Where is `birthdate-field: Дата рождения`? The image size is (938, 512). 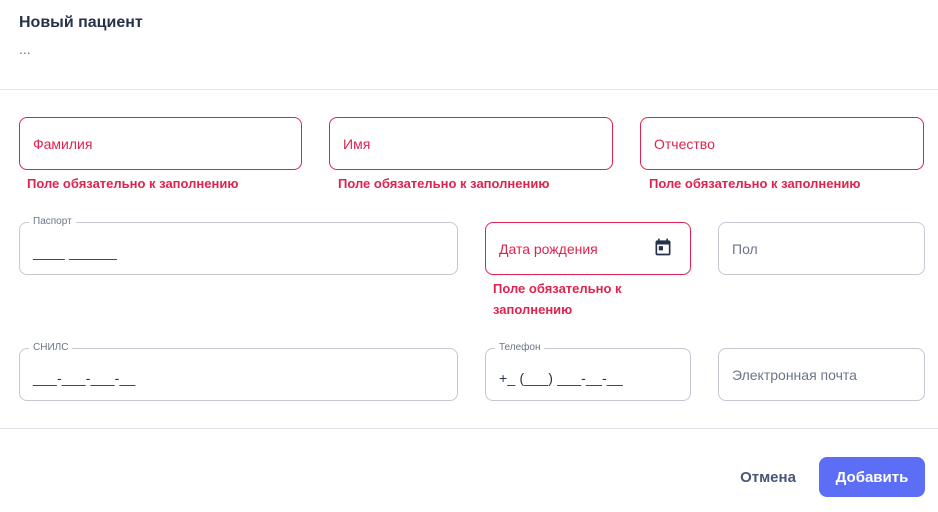
birthdate-field: Дата рождения is located at coordinates (588, 248).